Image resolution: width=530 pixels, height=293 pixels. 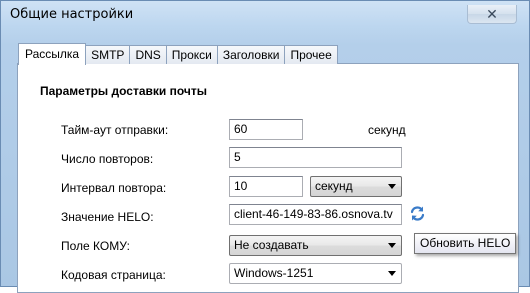 I want to click on retries-input: 5, so click(x=315, y=157).